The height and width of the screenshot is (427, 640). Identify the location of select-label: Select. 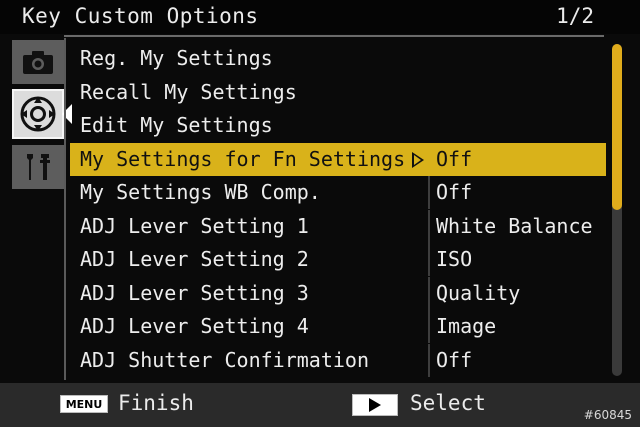
(448, 403).